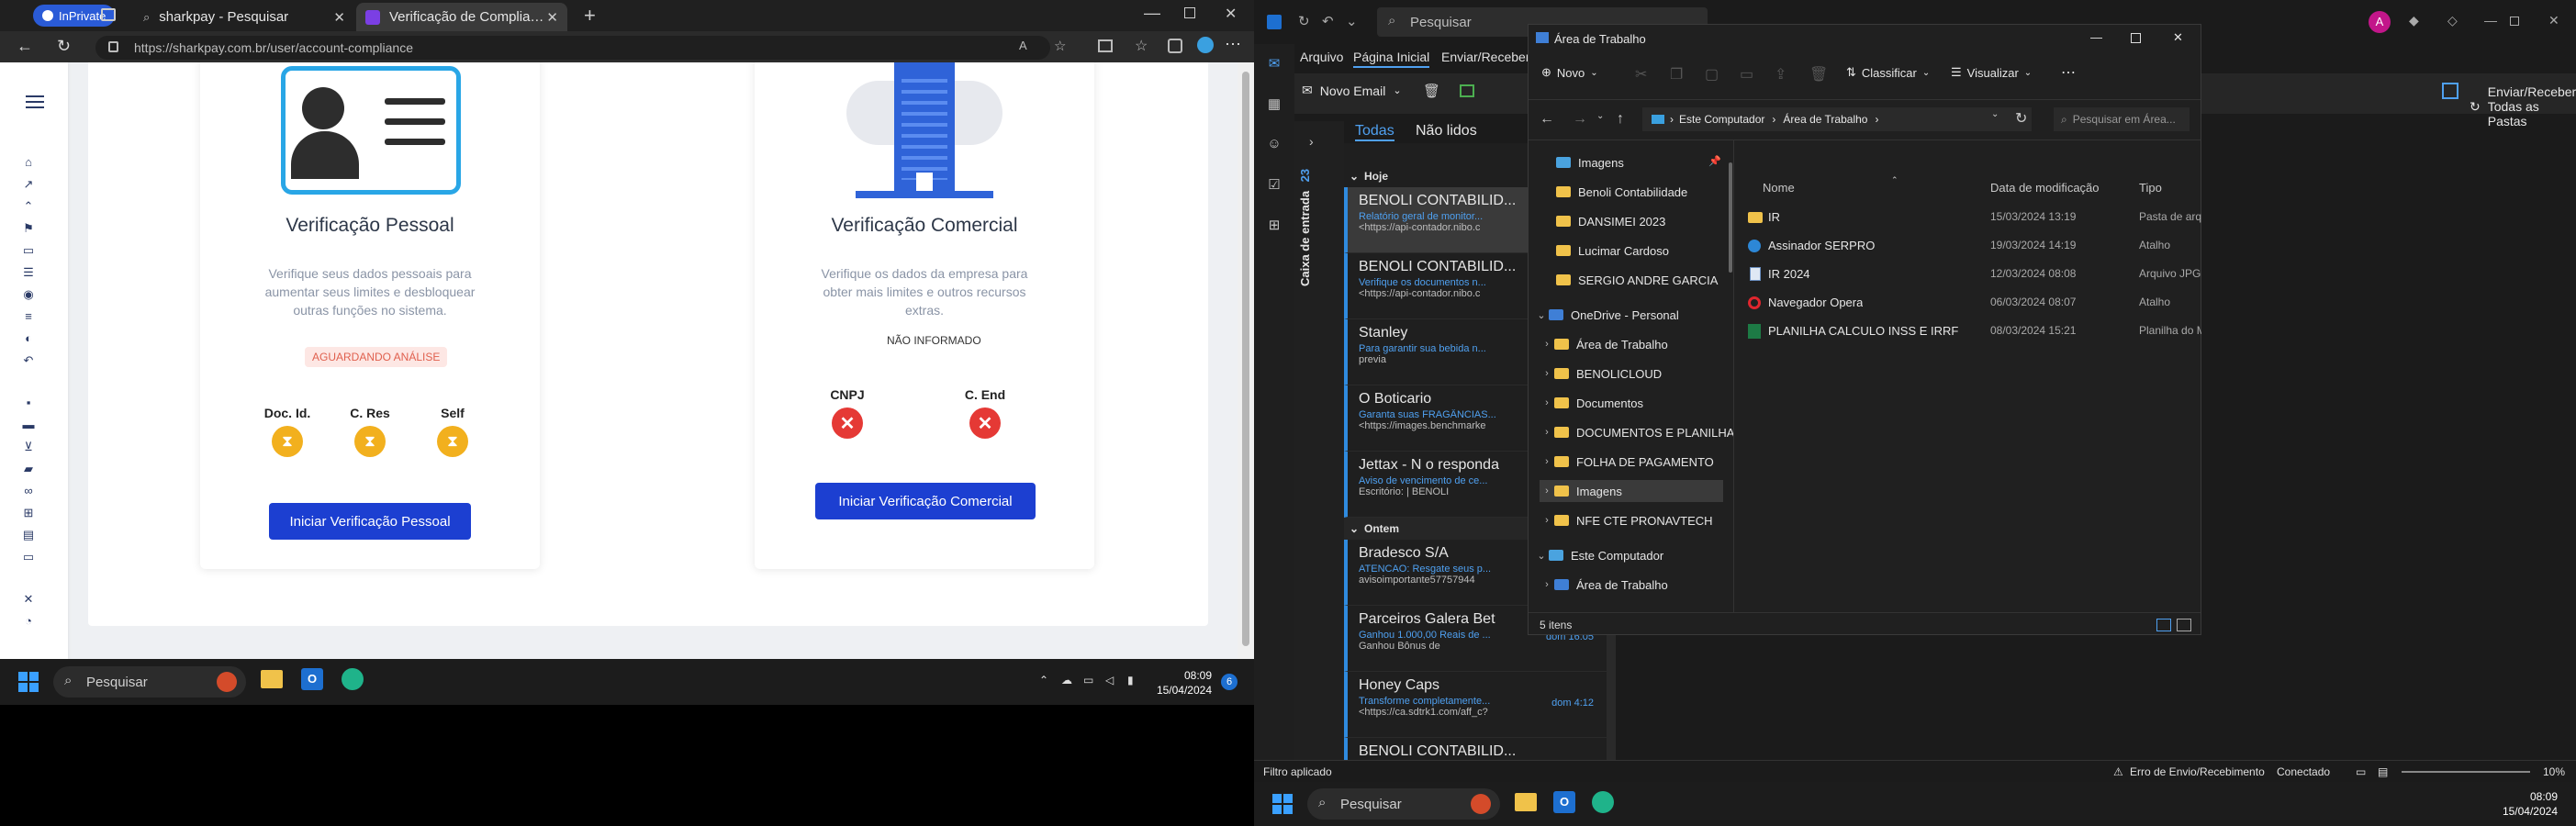 Image resolution: width=2576 pixels, height=826 pixels. I want to click on tab-sharkpay-search: ⌕ sharkpay - Pesquisar ✕, so click(244, 17).